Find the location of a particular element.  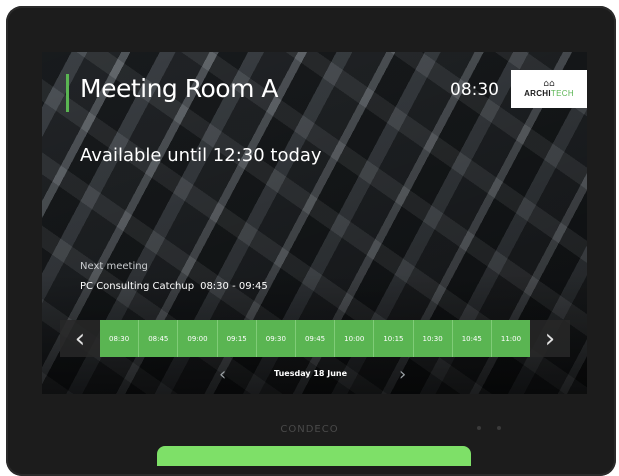

availability-status: Available until 12:30 today is located at coordinates (201, 155).